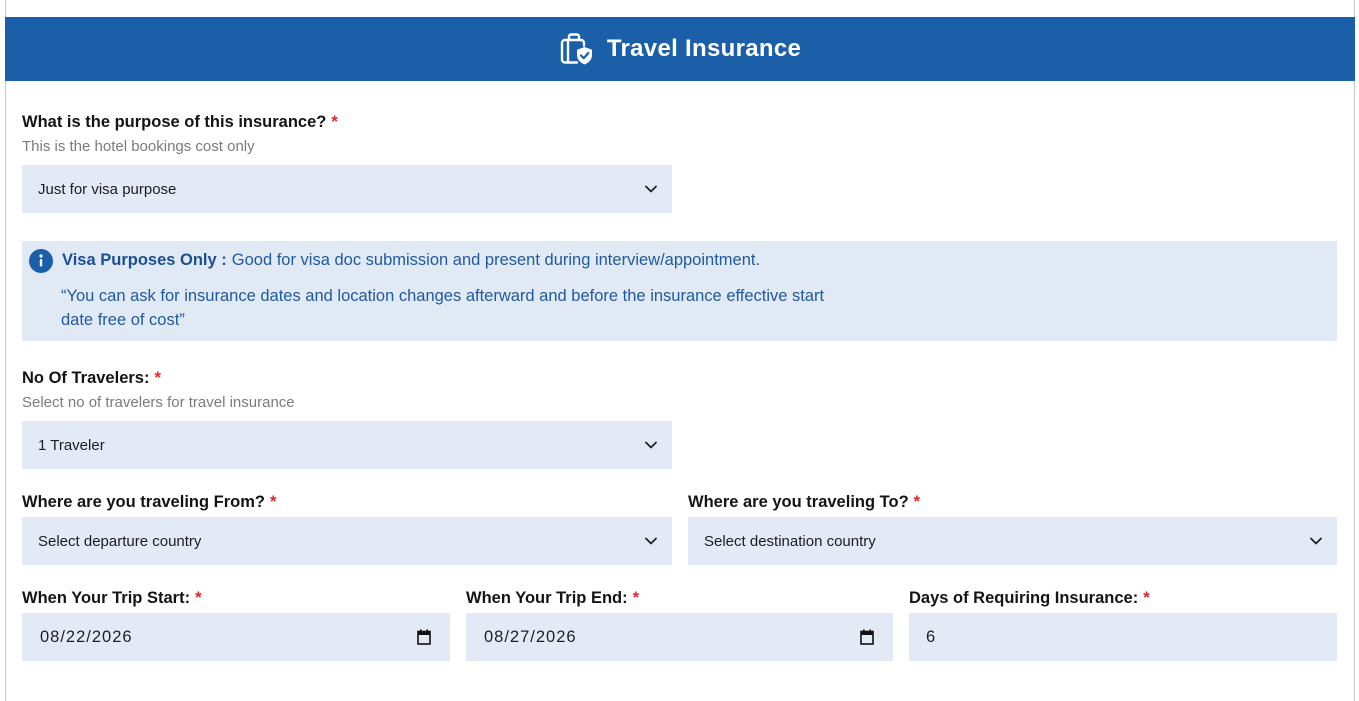 The image size is (1359, 701). I want to click on destination-label: Where are you traveling To? *, so click(804, 502).